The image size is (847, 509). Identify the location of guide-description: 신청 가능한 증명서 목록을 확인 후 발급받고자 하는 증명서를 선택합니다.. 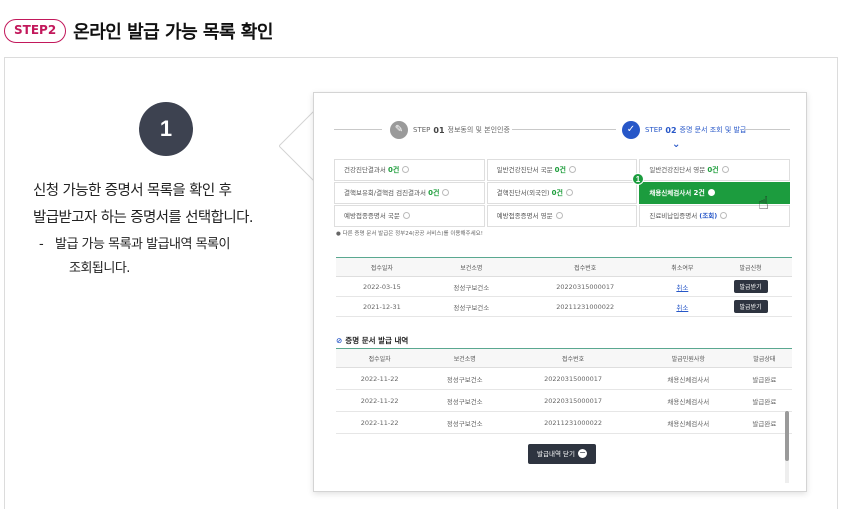
(168, 205).